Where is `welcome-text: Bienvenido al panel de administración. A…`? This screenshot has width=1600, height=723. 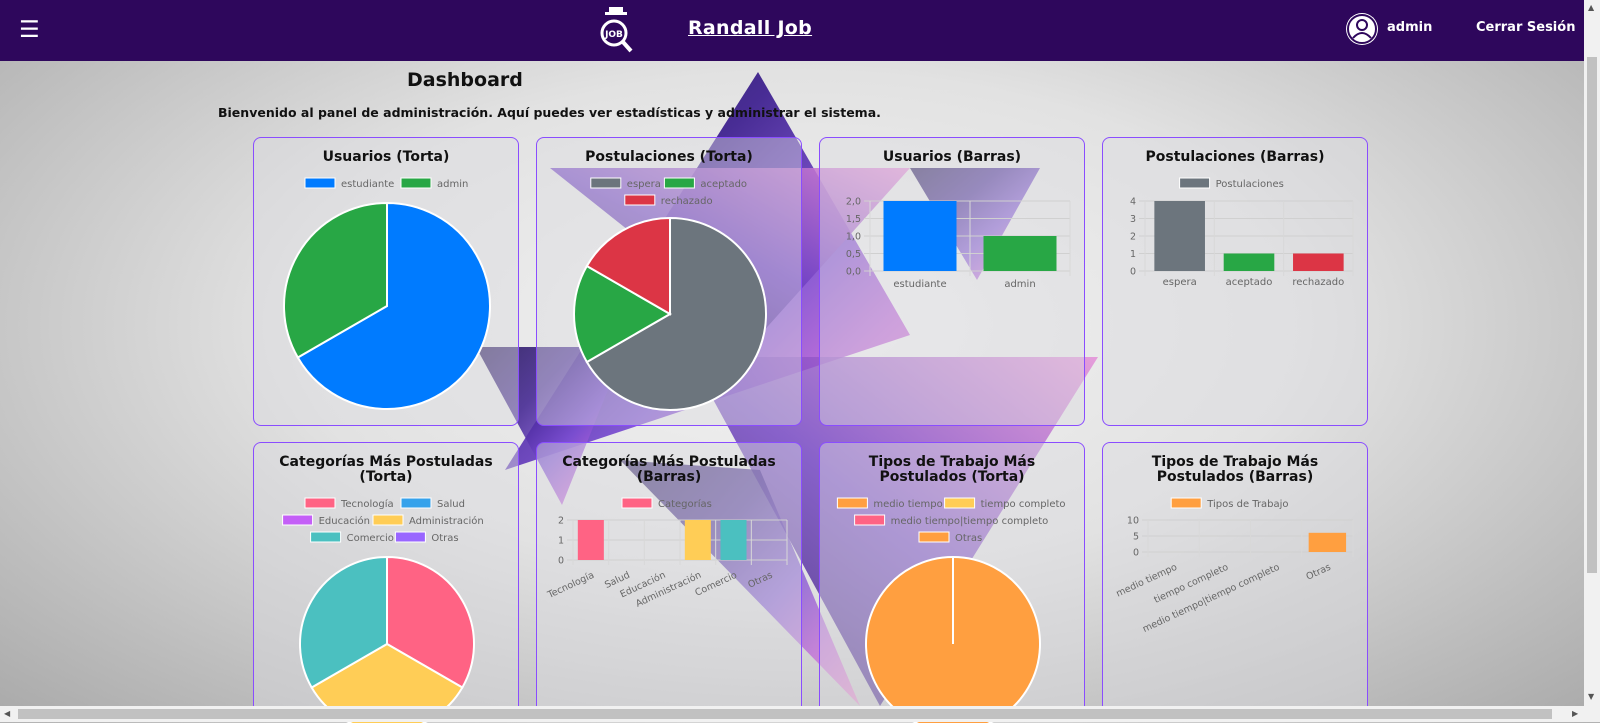 welcome-text: Bienvenido al panel de administración. A… is located at coordinates (549, 112).